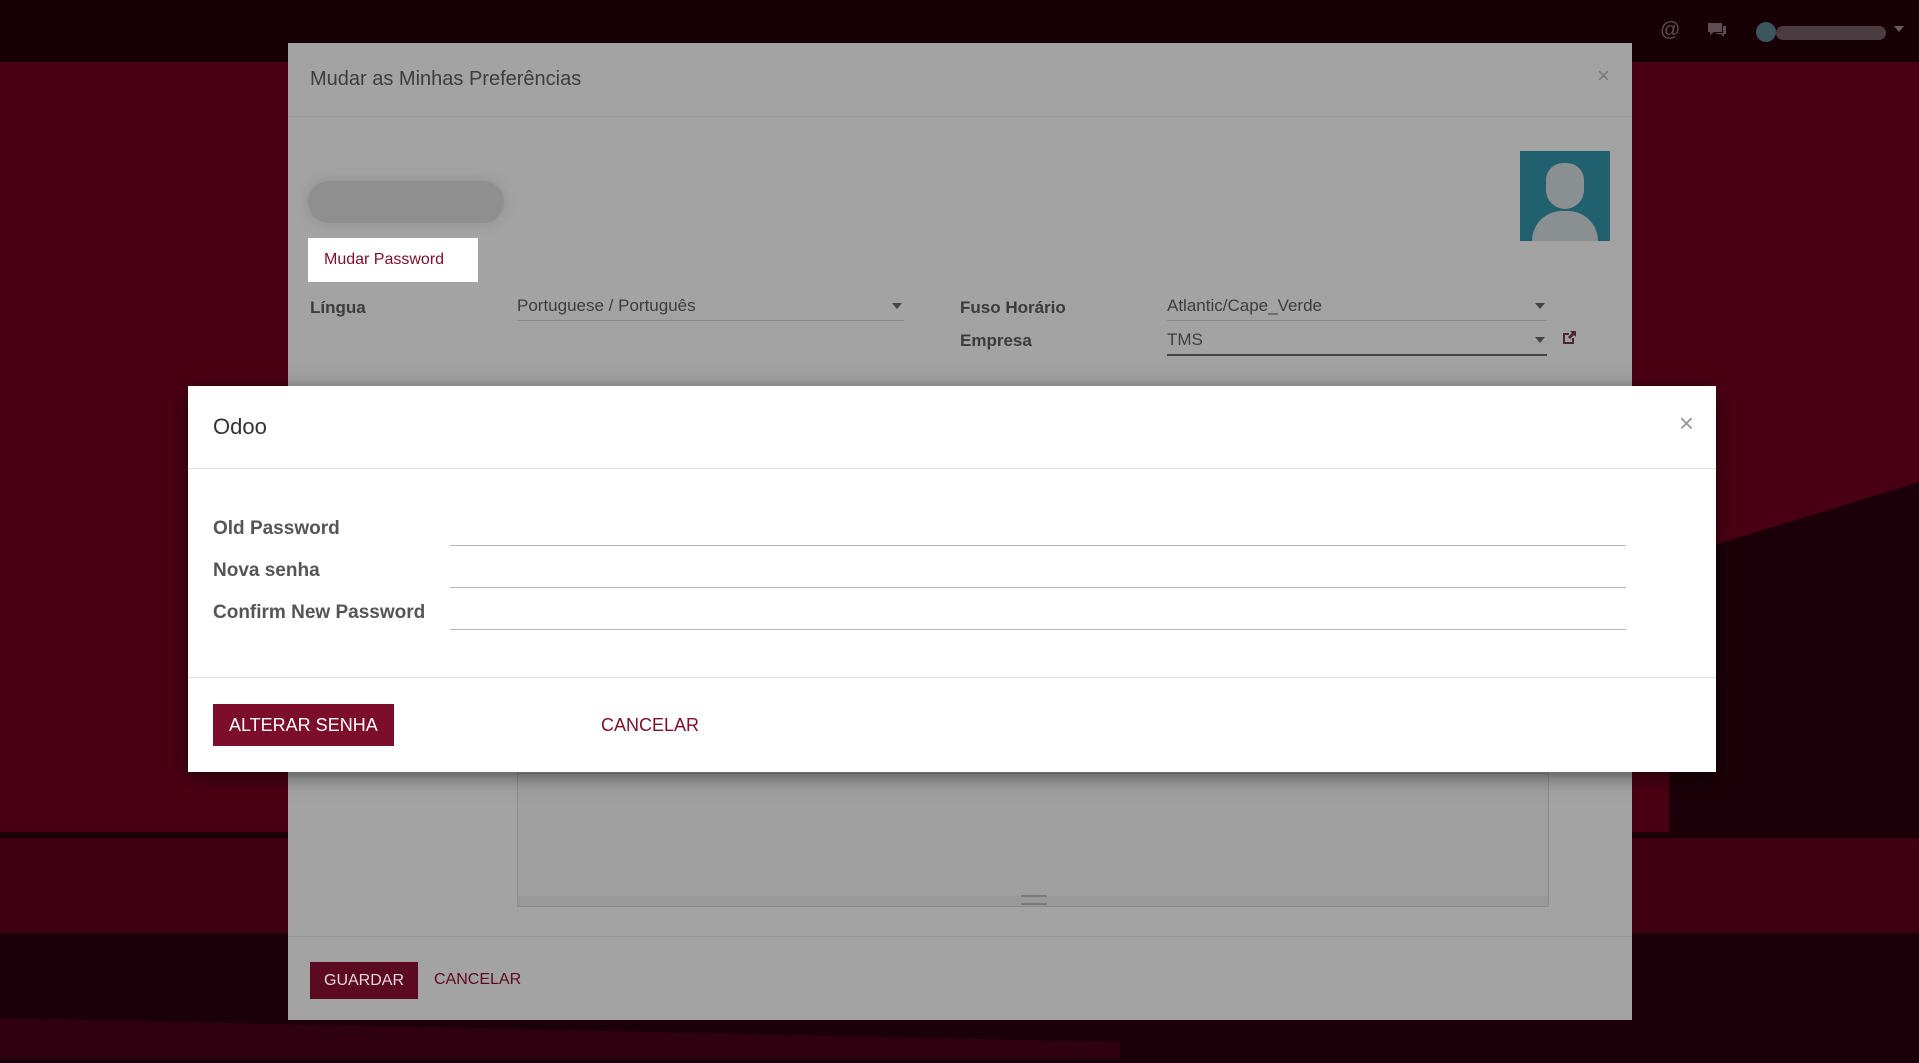 The image size is (1919, 1063). Describe the element at coordinates (1766, 32) in the screenshot. I see `user-avatar-icon` at that location.